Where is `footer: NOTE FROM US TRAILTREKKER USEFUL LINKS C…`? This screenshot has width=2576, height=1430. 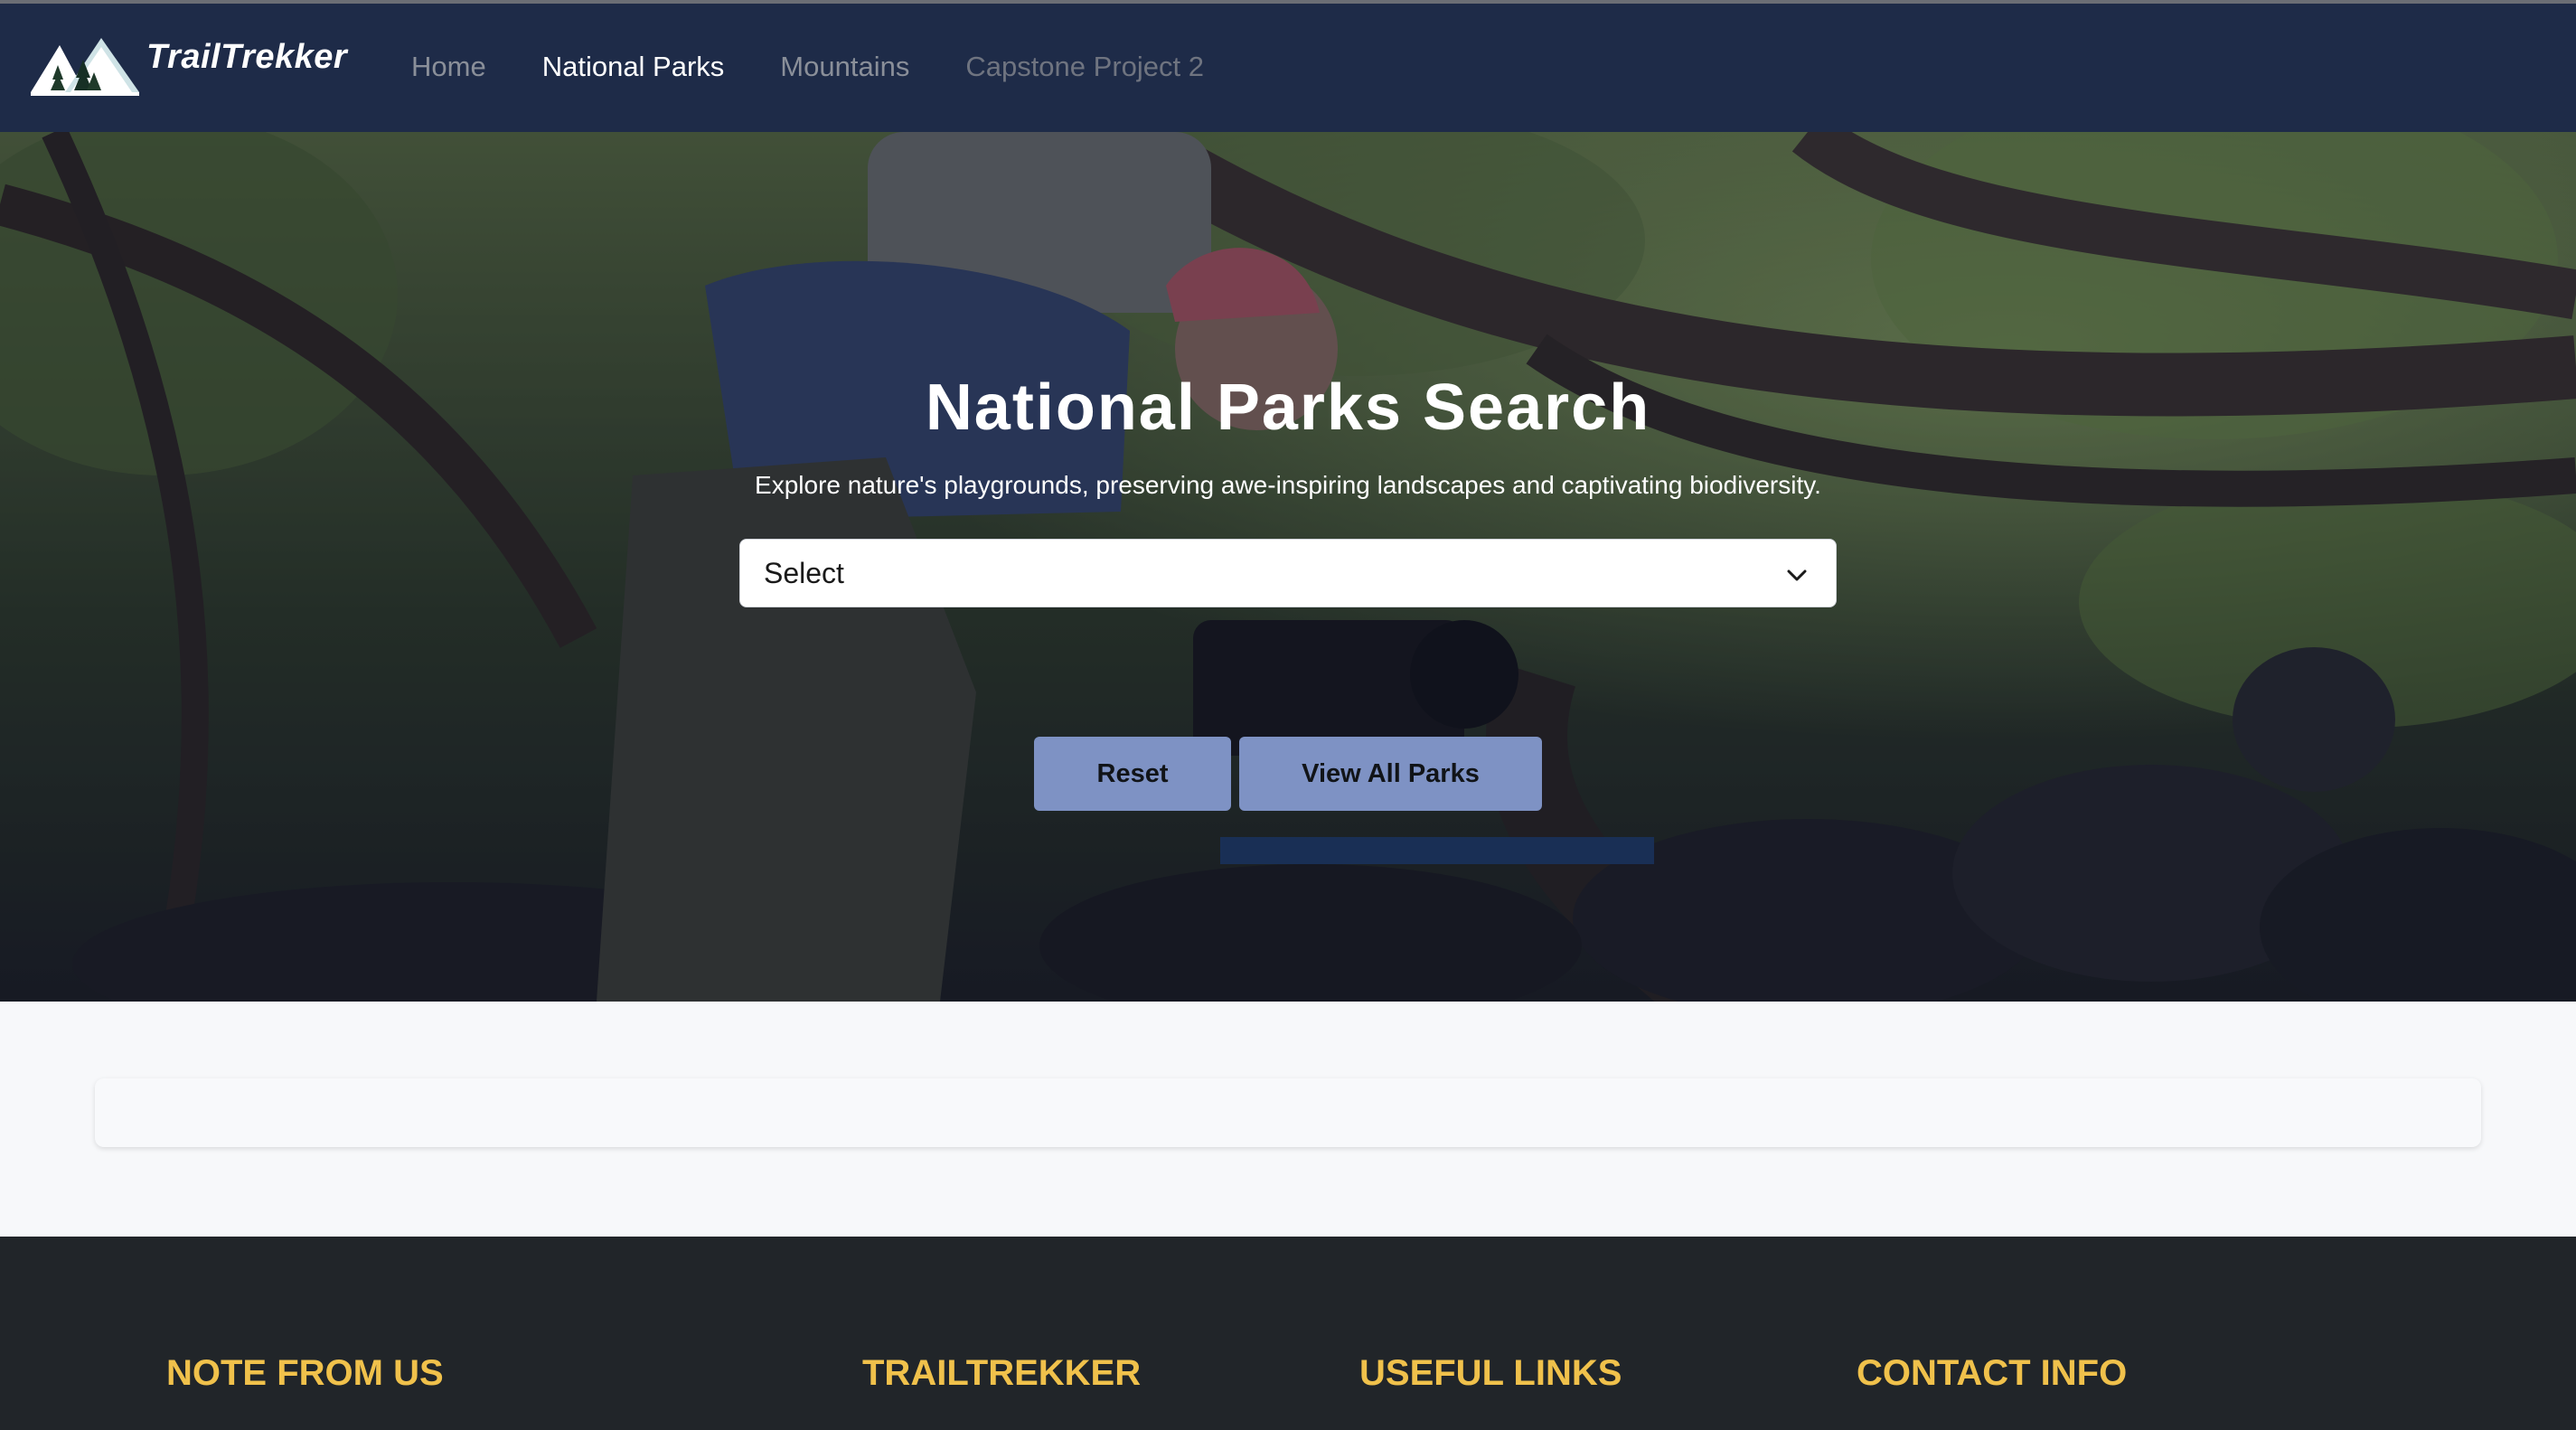 footer: NOTE FROM US TRAILTREKKER USEFUL LINKS C… is located at coordinates (1288, 1333).